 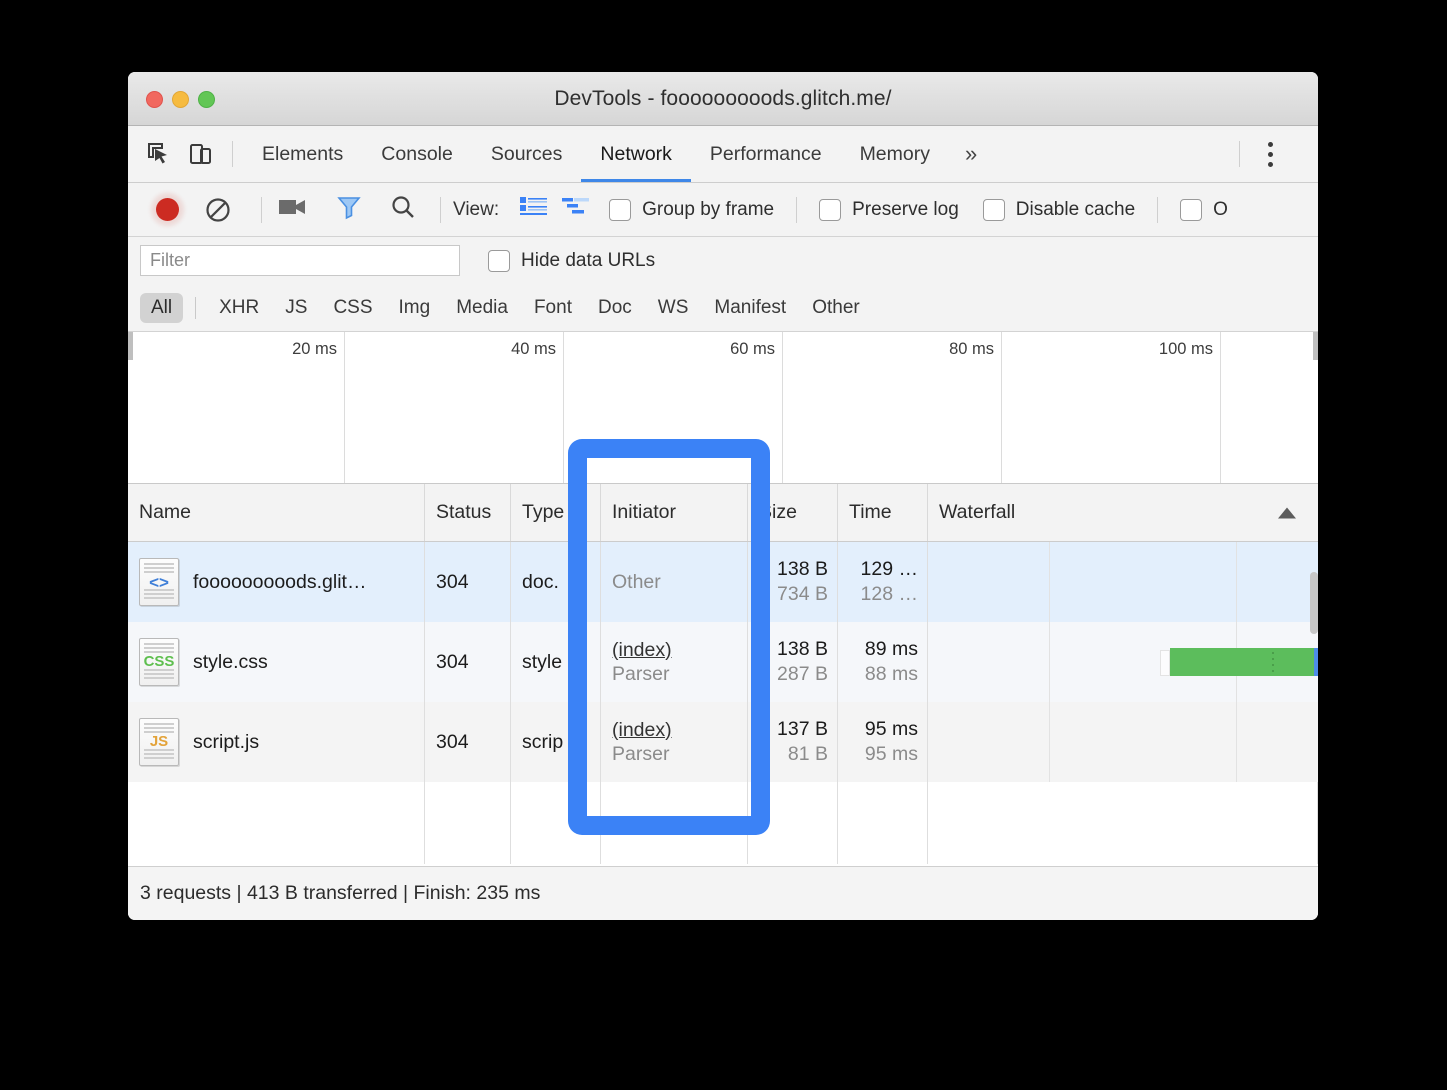 I want to click on window-traffic-lights, so click(x=180, y=99).